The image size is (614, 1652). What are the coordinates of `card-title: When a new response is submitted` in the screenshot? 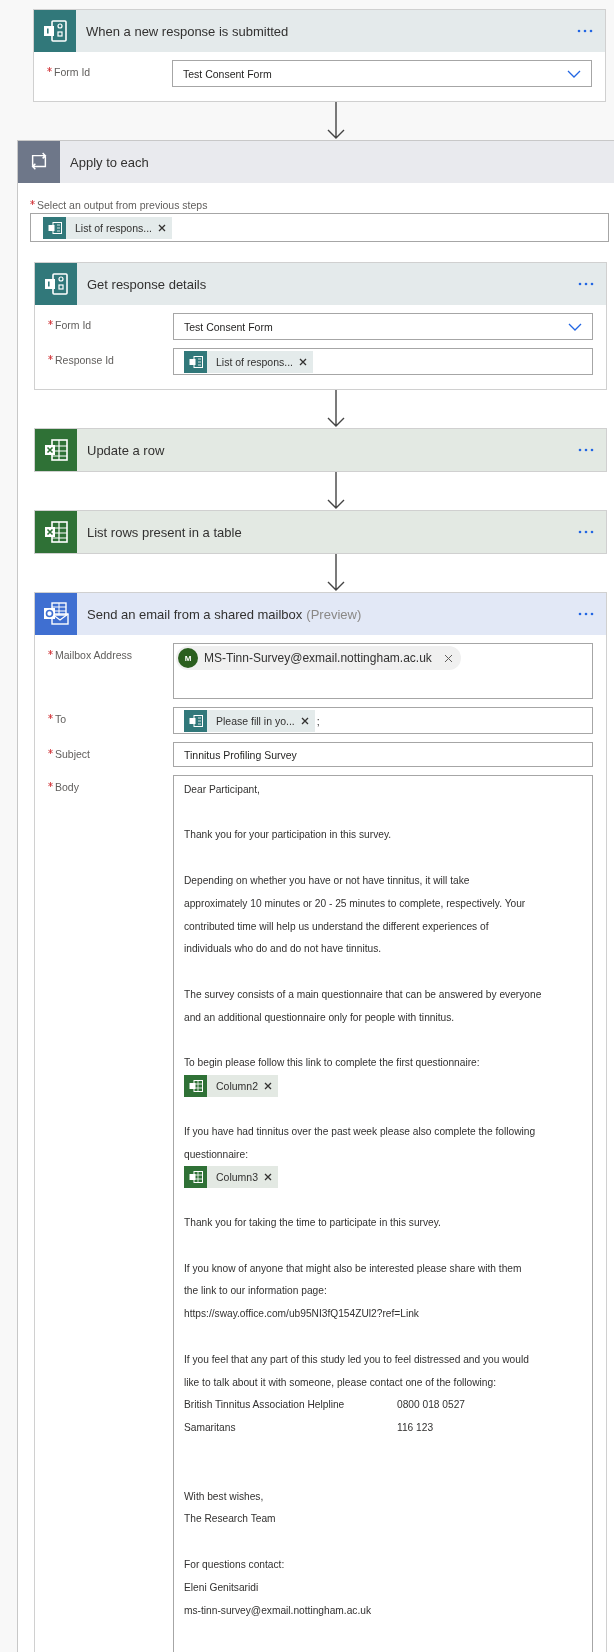 It's located at (187, 31).